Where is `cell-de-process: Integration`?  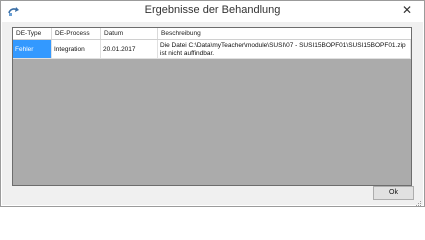 cell-de-process: Integration is located at coordinates (76, 49).